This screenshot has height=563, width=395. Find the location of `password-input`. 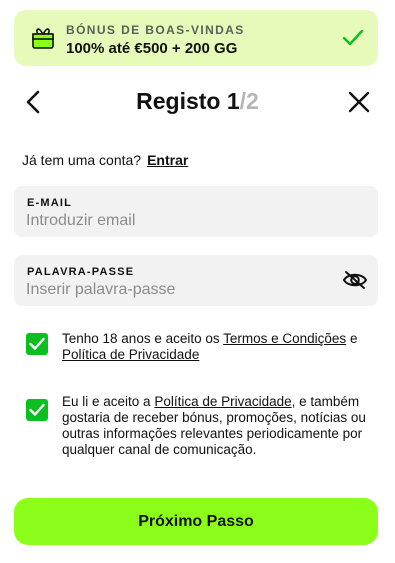

password-input is located at coordinates (176, 290).